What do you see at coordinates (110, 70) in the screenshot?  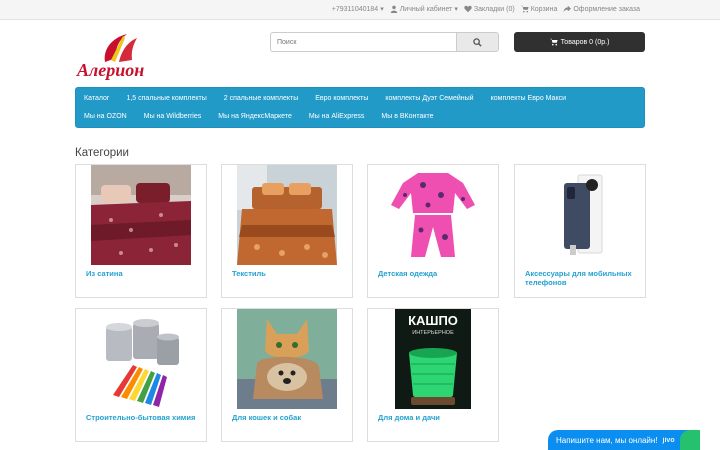 I see `logo-text: Алерион` at bounding box center [110, 70].